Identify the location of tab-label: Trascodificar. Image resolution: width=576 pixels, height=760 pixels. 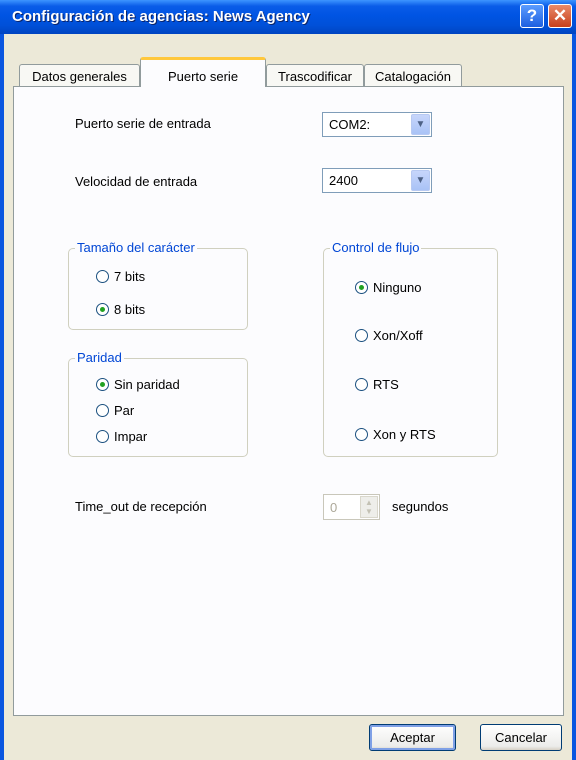
(315, 76).